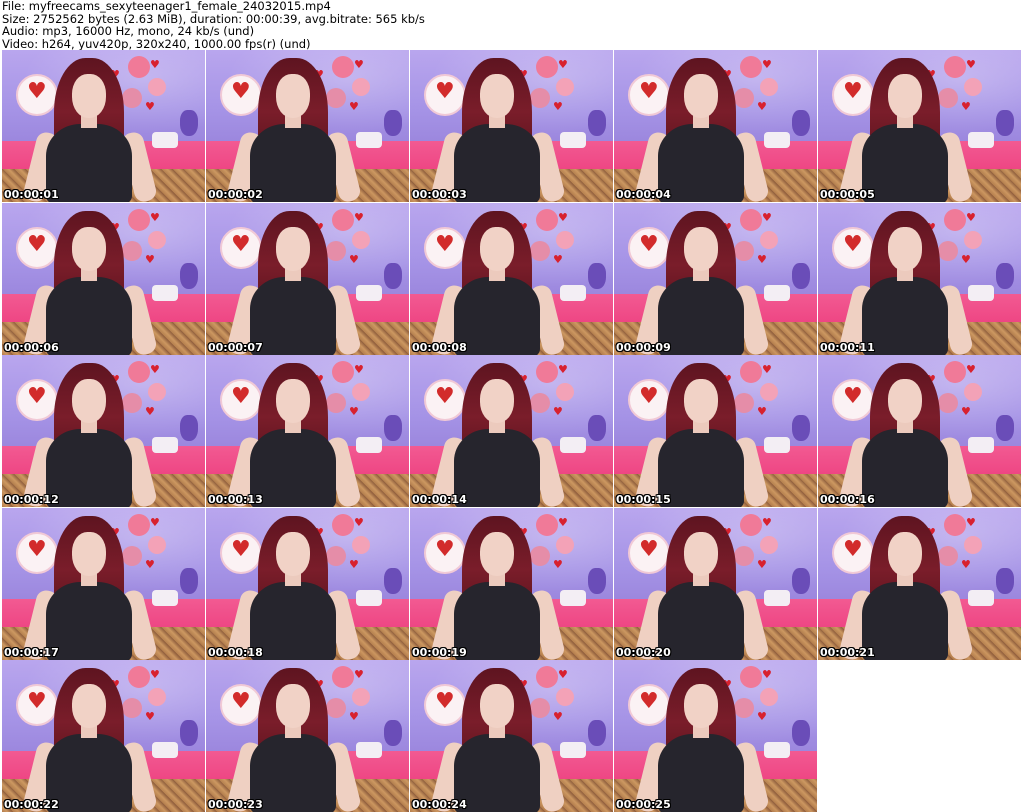 This screenshot has height=812, width=1024. I want to click on frame-timestamp: 00:00:19, so click(439, 652).